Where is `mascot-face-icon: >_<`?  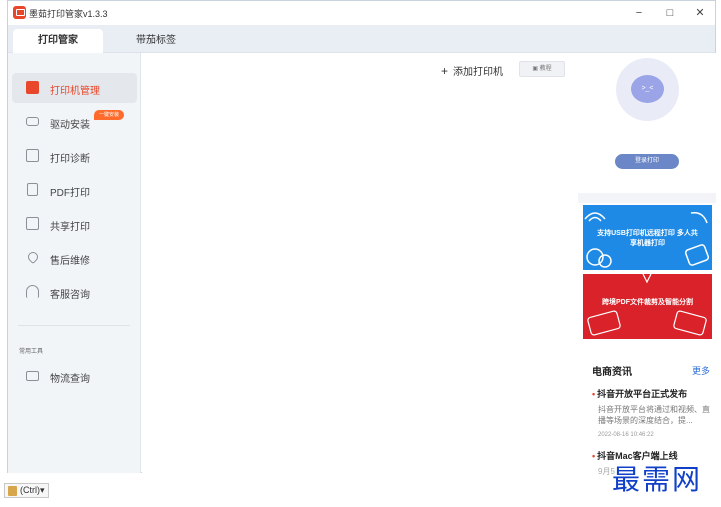
mascot-face-icon: >_< is located at coordinates (647, 88).